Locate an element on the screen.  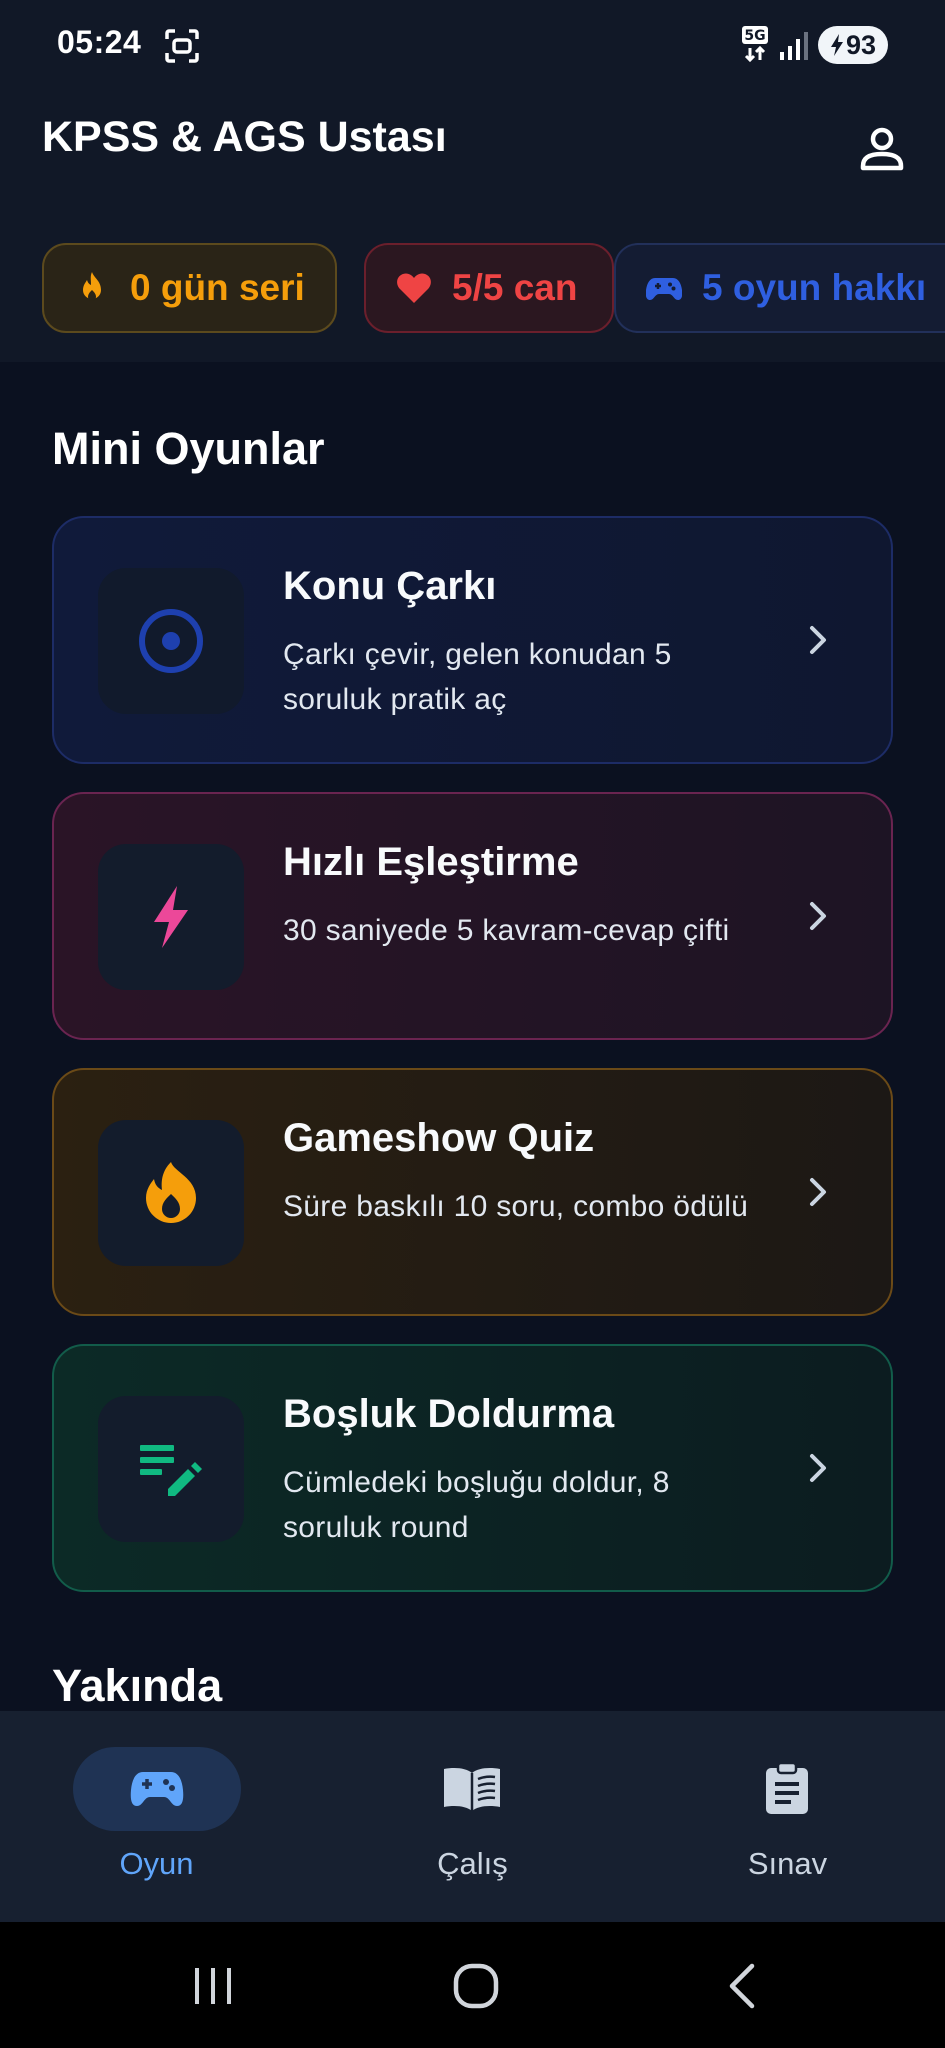
person-icon is located at coordinates (882, 149).